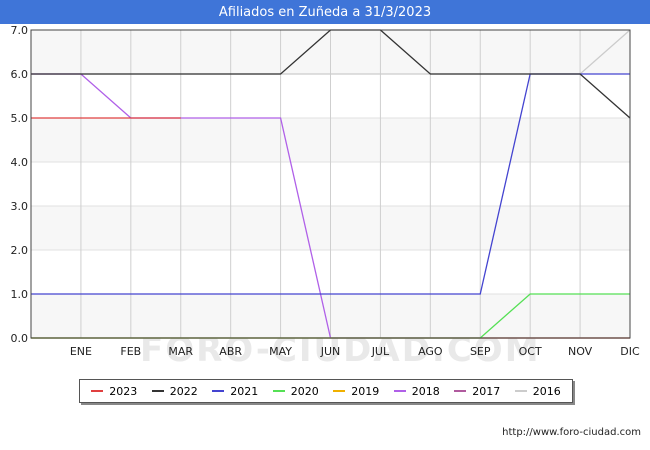 The image size is (650, 450). What do you see at coordinates (180, 351) in the screenshot?
I see `x-tick-label: MAR` at bounding box center [180, 351].